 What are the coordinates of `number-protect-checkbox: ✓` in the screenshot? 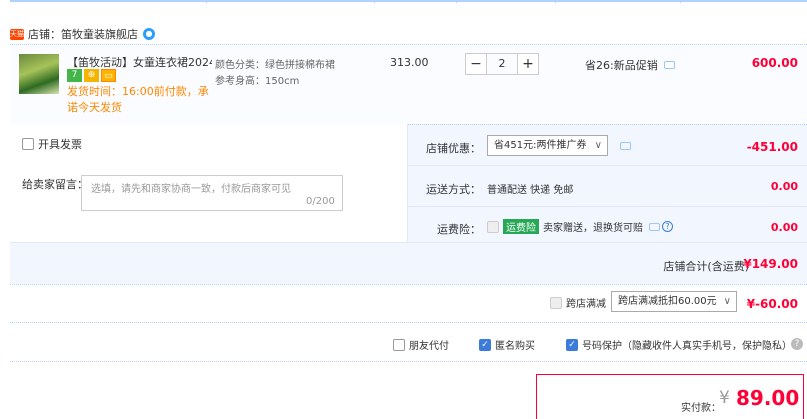 It's located at (572, 344).